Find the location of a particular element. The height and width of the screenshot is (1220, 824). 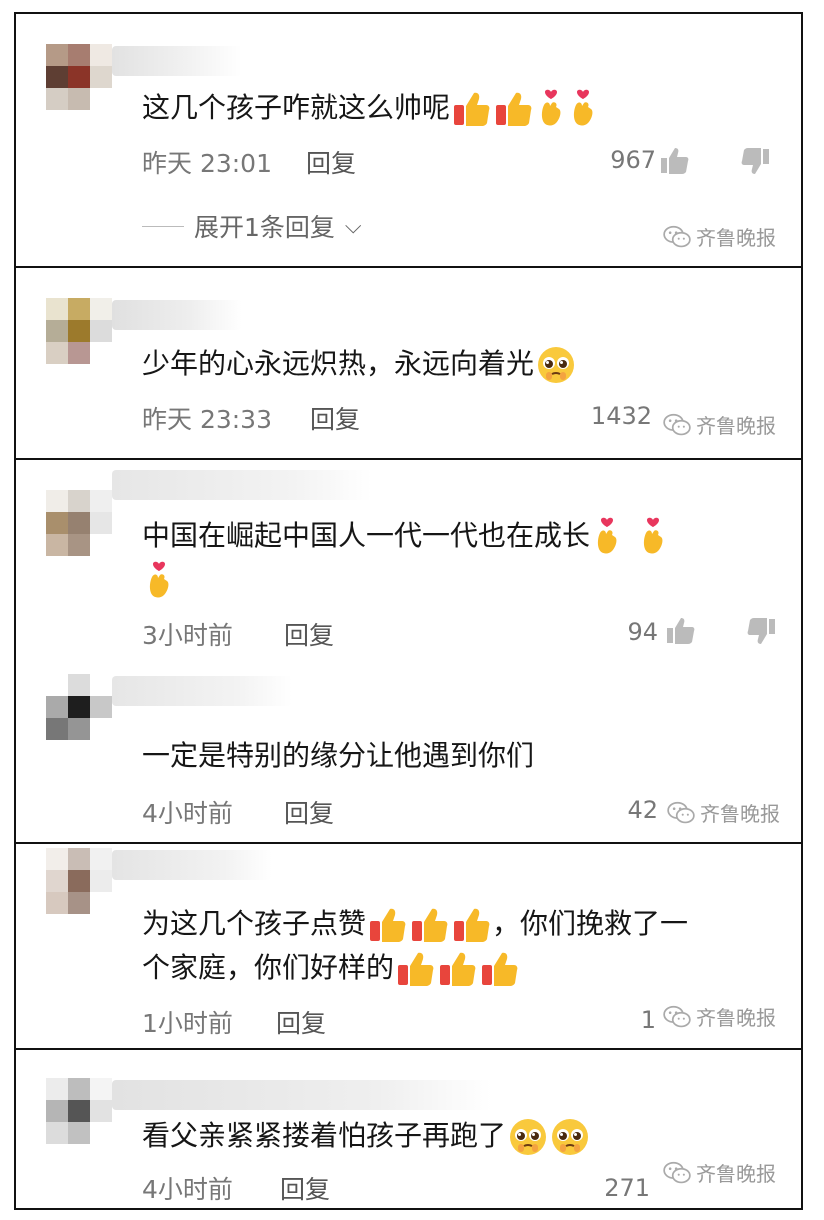

comment-text: 为这几个孩子点赞 ，你们挽救了一 is located at coordinates (415, 924).